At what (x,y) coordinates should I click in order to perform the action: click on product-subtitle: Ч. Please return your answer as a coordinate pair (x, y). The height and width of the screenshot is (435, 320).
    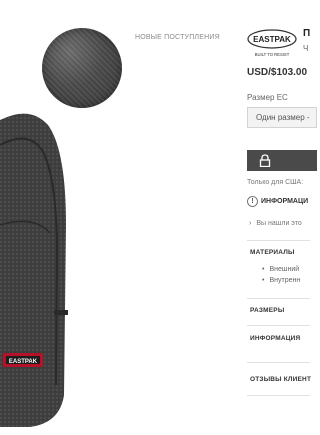
    Looking at the image, I should click on (306, 48).